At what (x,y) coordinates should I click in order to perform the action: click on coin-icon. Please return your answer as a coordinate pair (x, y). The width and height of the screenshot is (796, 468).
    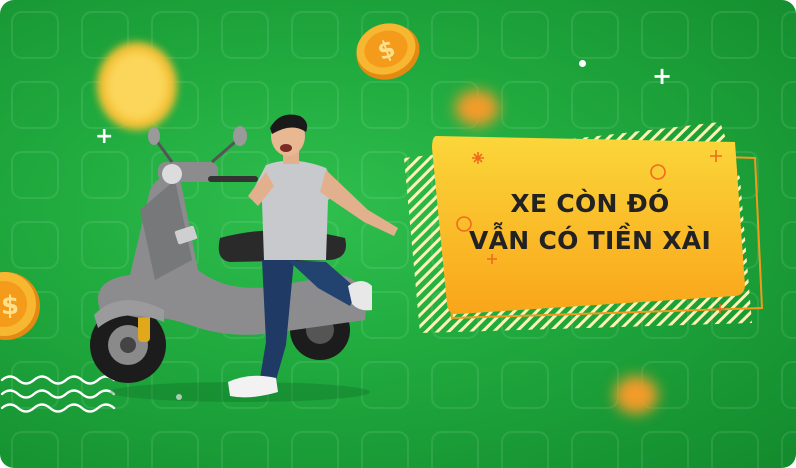
    Looking at the image, I should click on (636, 395).